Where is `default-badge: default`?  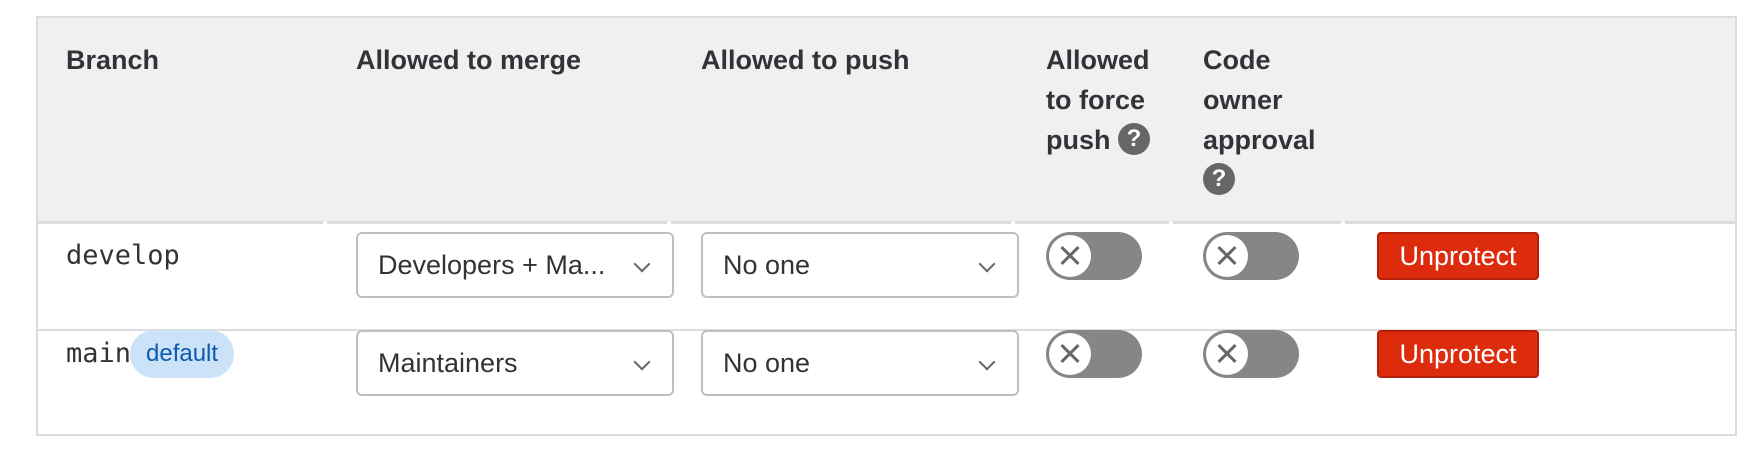
default-badge: default is located at coordinates (182, 354).